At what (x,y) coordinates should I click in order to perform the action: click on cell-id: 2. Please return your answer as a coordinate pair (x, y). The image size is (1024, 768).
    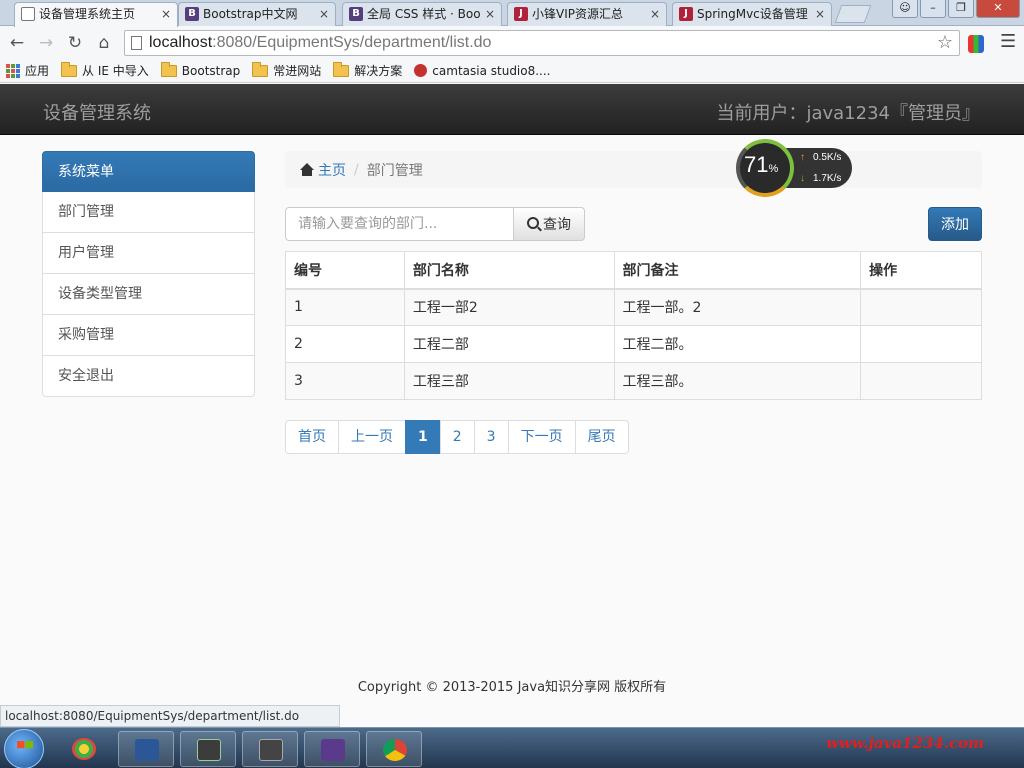
    Looking at the image, I should click on (345, 344).